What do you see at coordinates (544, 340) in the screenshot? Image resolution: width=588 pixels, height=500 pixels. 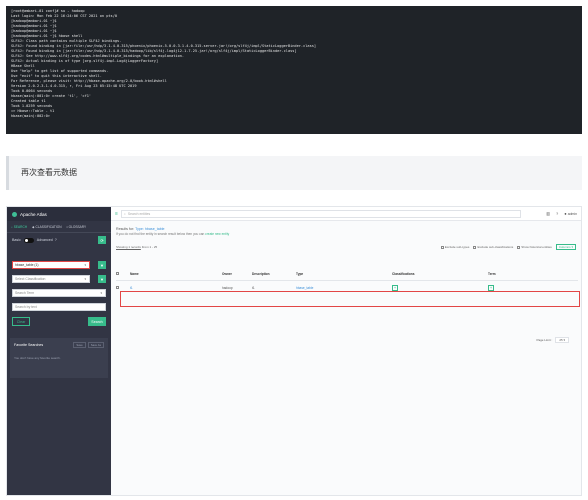 I see `page-limit-label: Page Limit :` at bounding box center [544, 340].